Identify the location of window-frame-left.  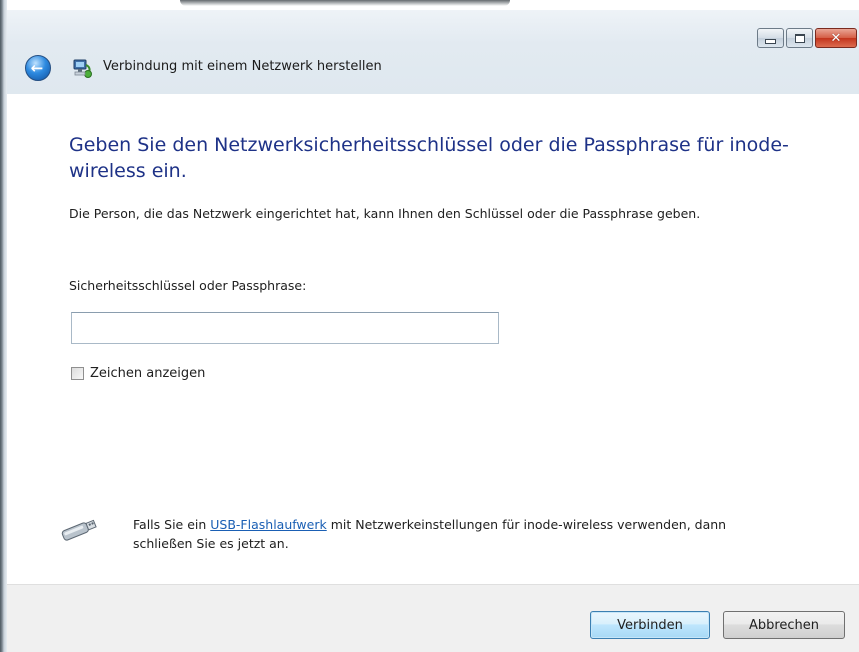
(3, 326).